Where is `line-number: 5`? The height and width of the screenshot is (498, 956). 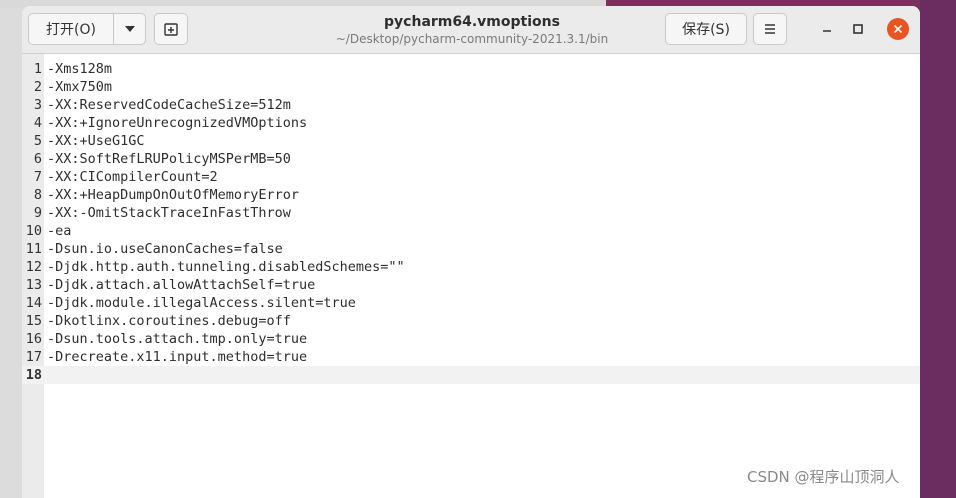 line-number: 5 is located at coordinates (37, 141).